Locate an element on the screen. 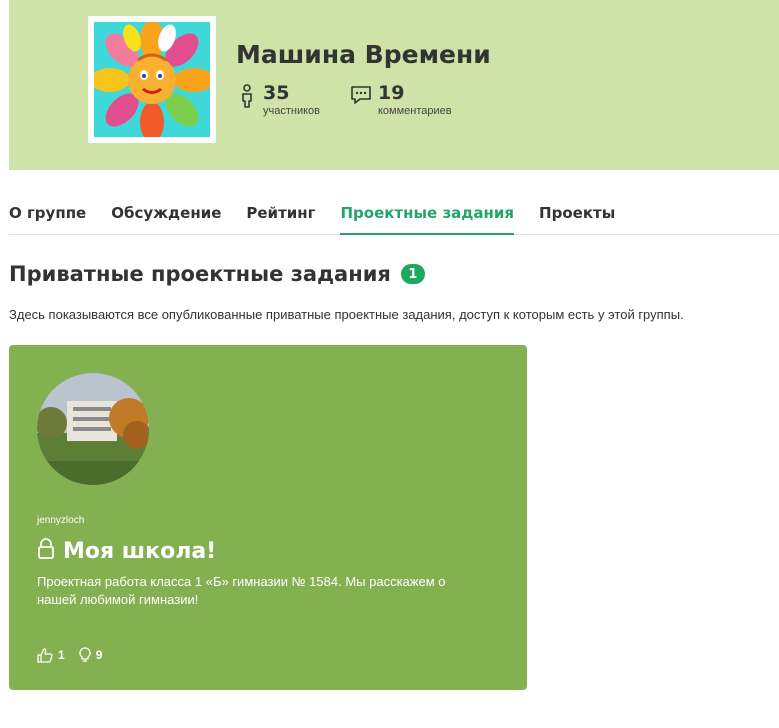  ideas-counter: 9 is located at coordinates (91, 655).